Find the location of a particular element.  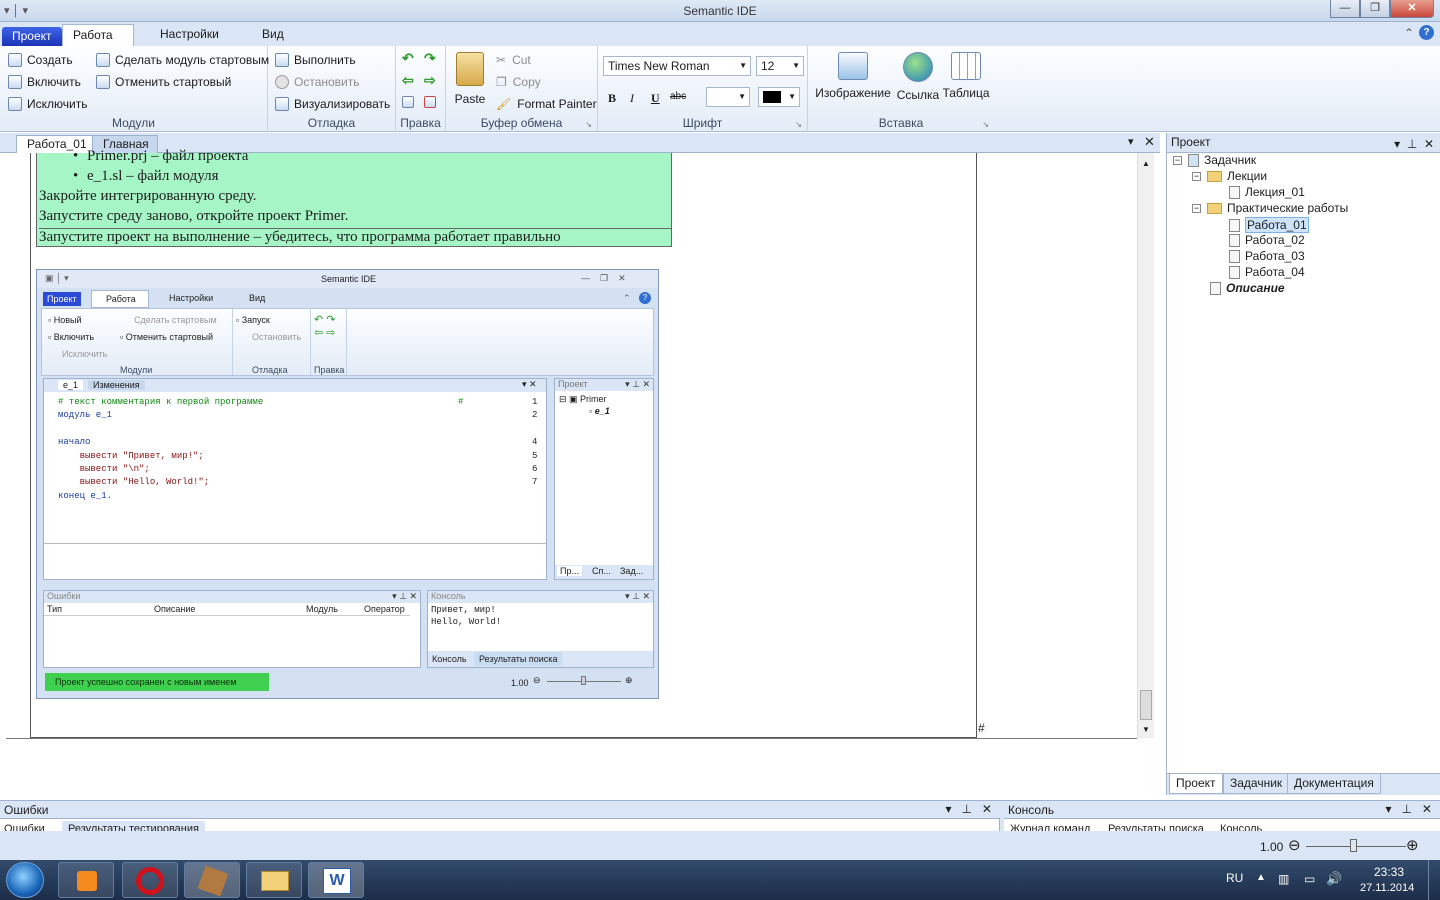

collapse-ribbon-icon: ⌃ is located at coordinates (1409, 33).